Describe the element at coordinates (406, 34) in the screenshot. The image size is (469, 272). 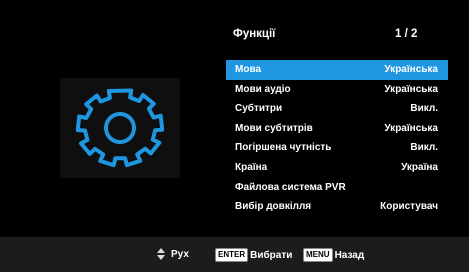
I see `page-indicator: 1 / 2` at that location.